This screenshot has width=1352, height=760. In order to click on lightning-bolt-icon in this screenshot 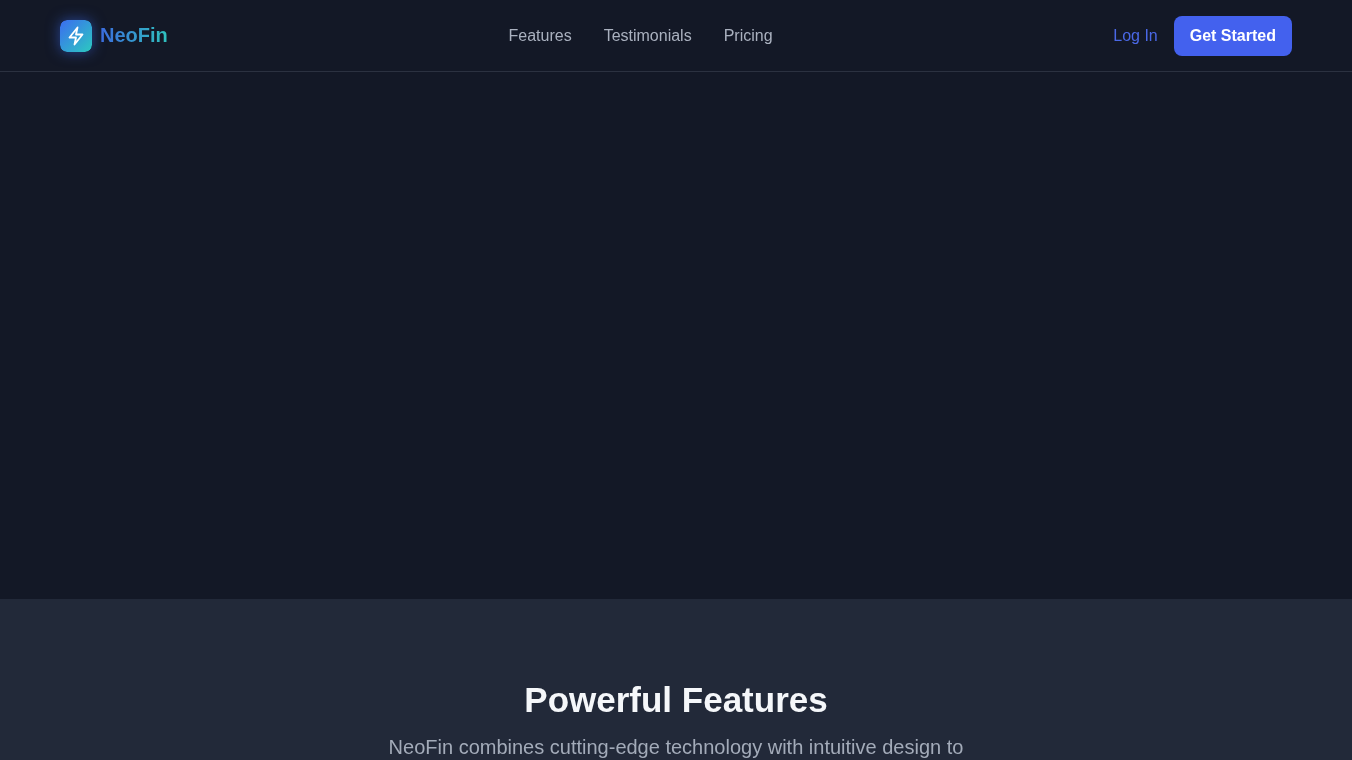, I will do `click(76, 35)`.